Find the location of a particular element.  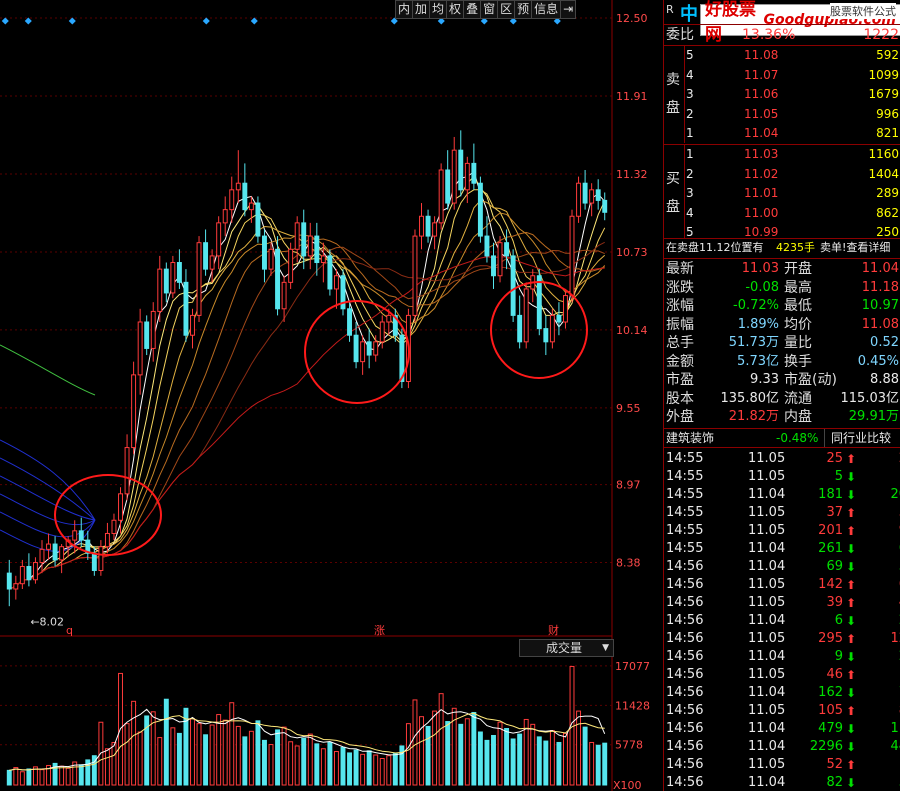

quote-v1: -0.72% is located at coordinates (756, 305).